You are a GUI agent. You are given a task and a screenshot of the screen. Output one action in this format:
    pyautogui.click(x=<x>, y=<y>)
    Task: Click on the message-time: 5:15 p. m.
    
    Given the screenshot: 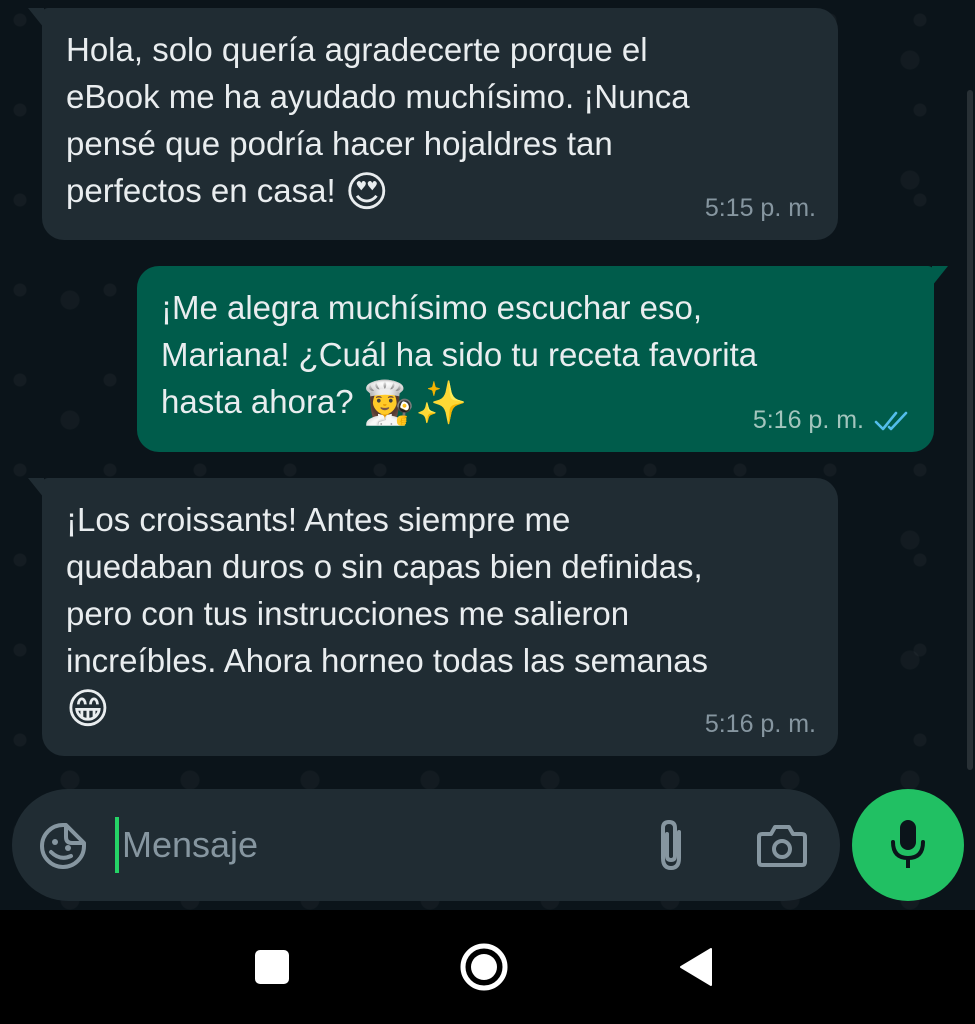 What is the action you would take?
    pyautogui.click(x=760, y=208)
    